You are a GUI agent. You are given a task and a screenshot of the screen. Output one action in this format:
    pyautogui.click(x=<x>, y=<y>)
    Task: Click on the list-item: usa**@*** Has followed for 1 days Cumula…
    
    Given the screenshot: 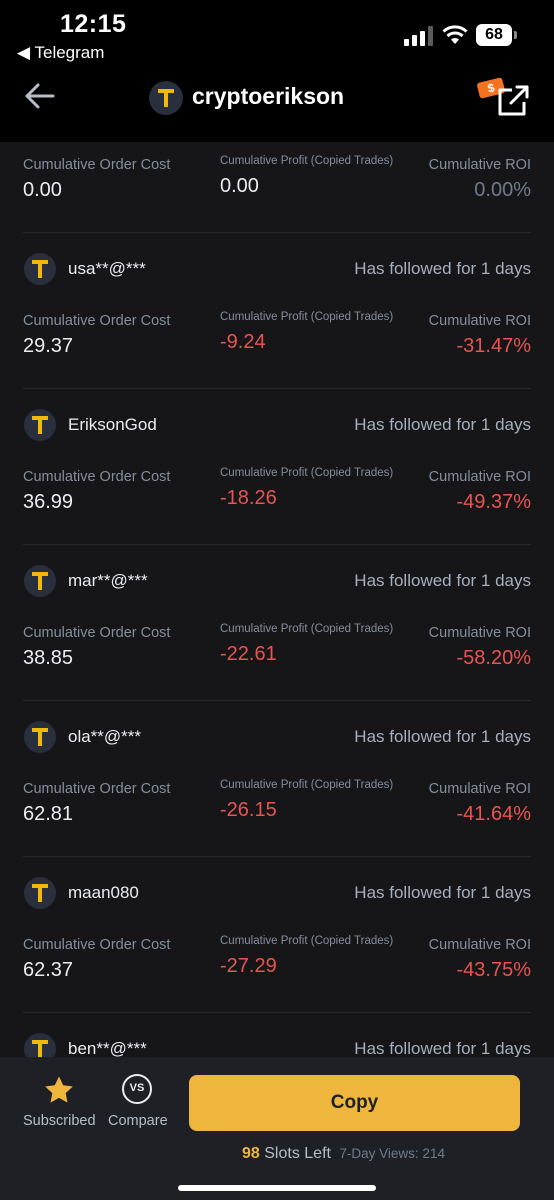 What is the action you would take?
    pyautogui.click(x=277, y=310)
    